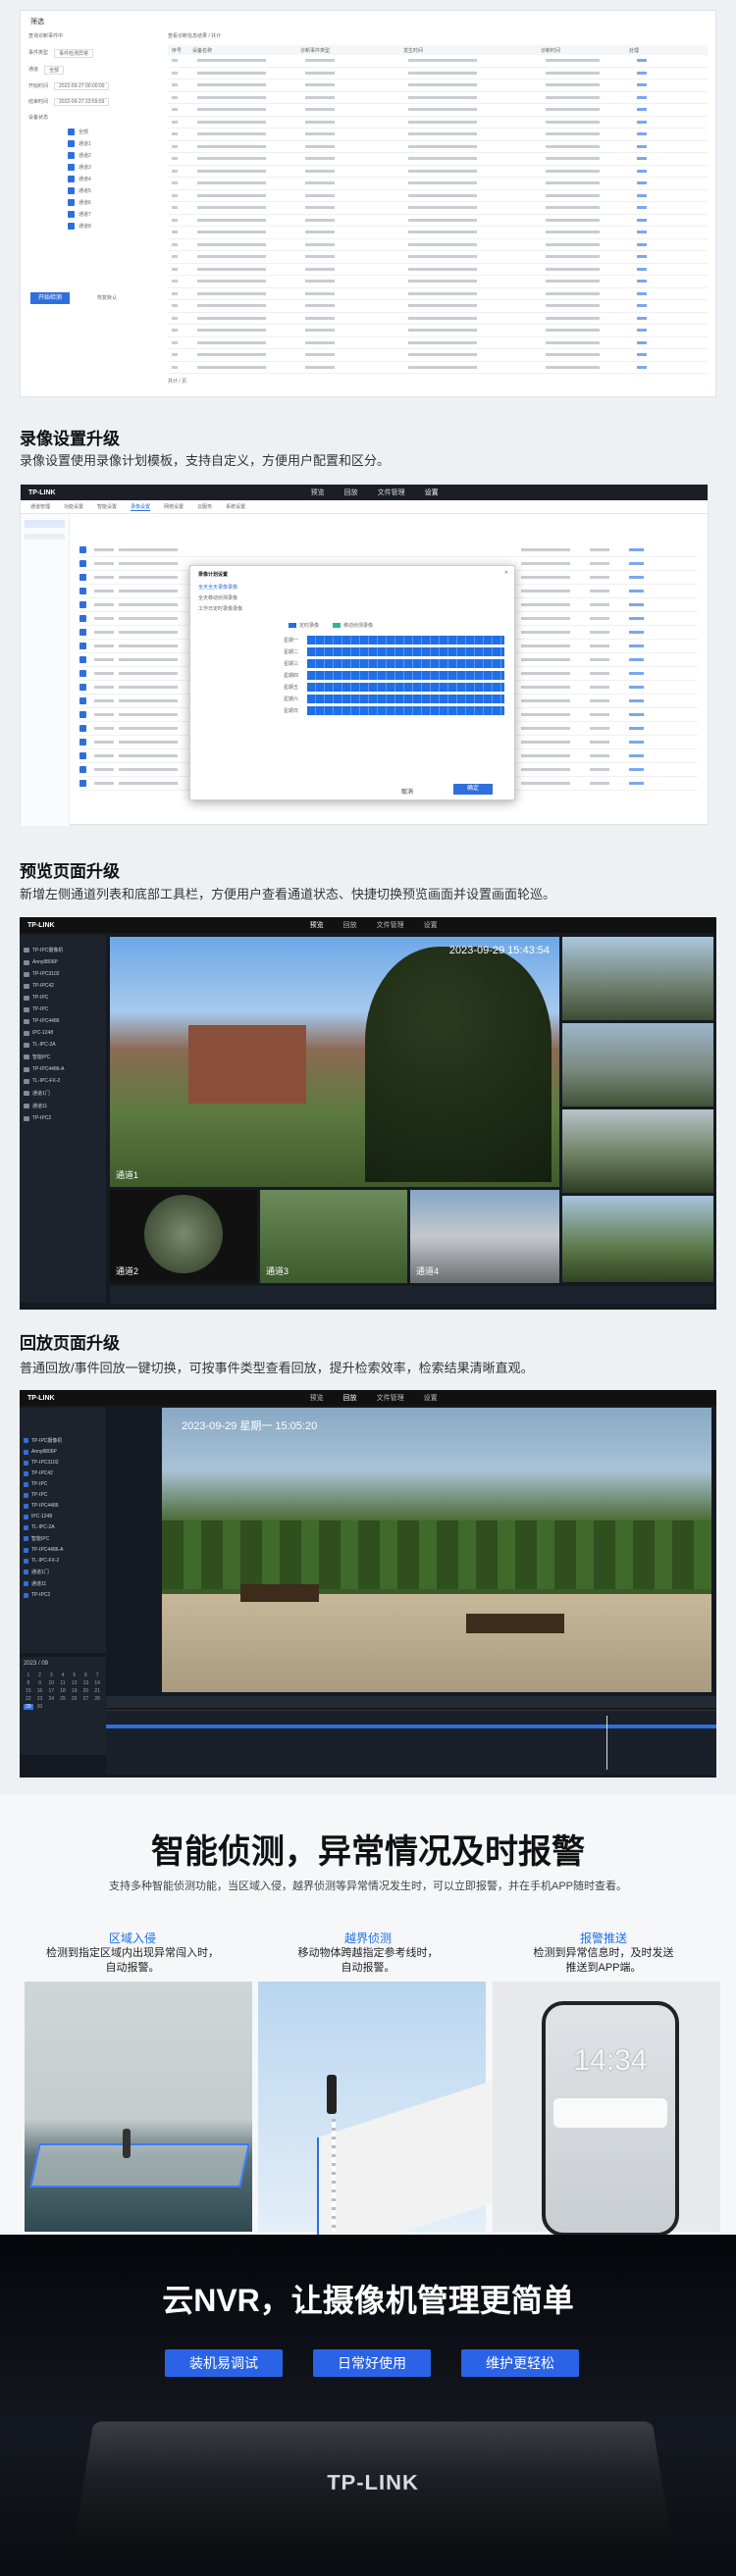  I want to click on calendar-day: 22, so click(28, 1699).